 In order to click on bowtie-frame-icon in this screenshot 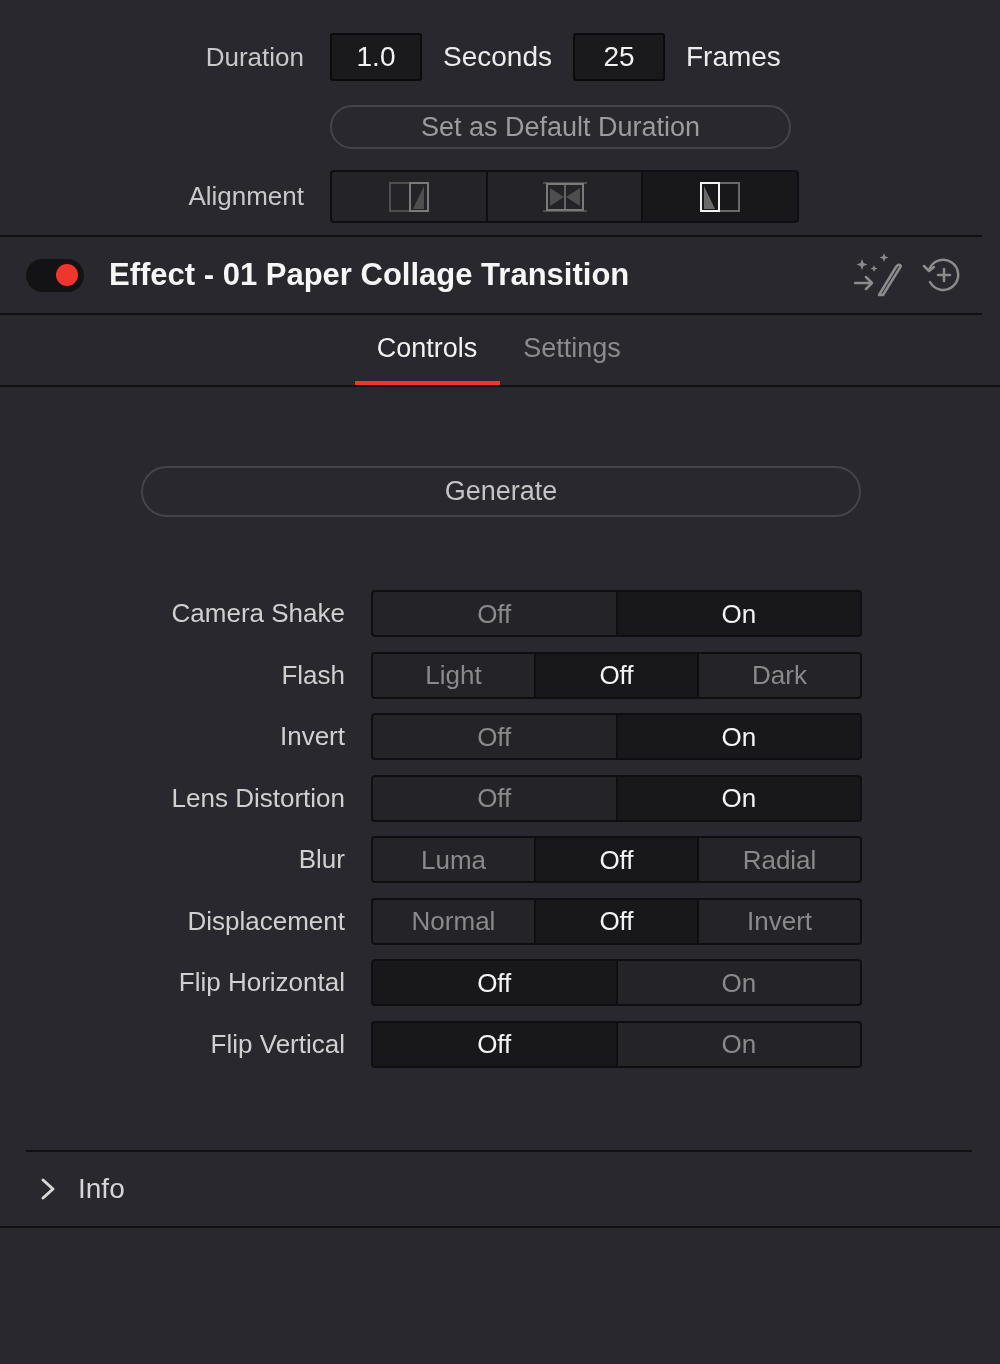, I will do `click(564, 196)`.